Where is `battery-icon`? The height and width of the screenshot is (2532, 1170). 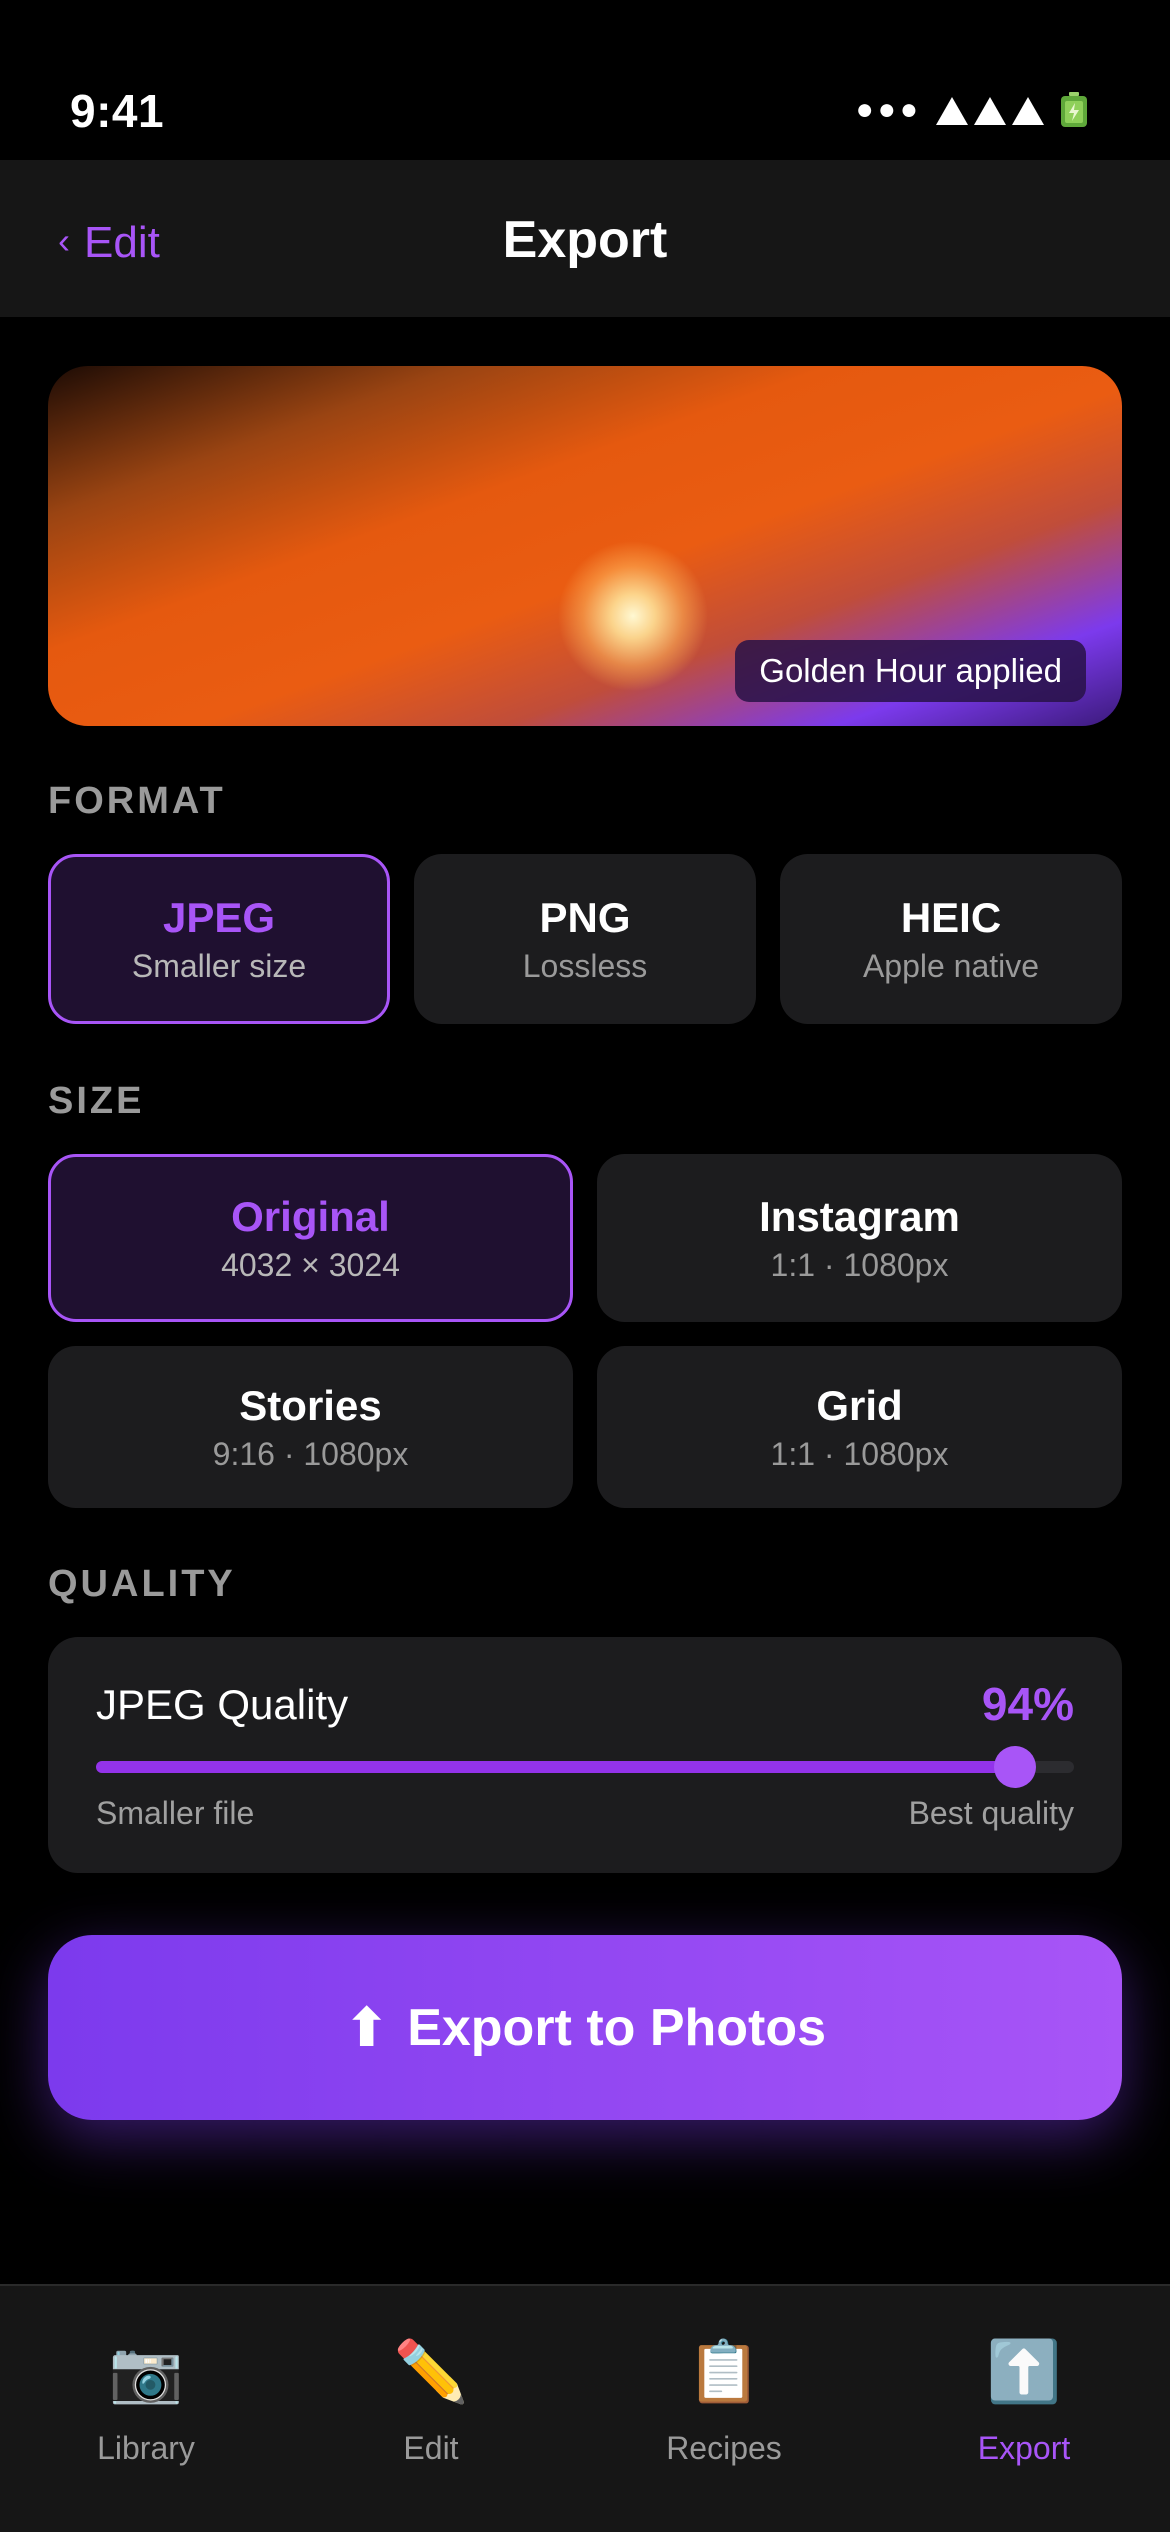 battery-icon is located at coordinates (1074, 110).